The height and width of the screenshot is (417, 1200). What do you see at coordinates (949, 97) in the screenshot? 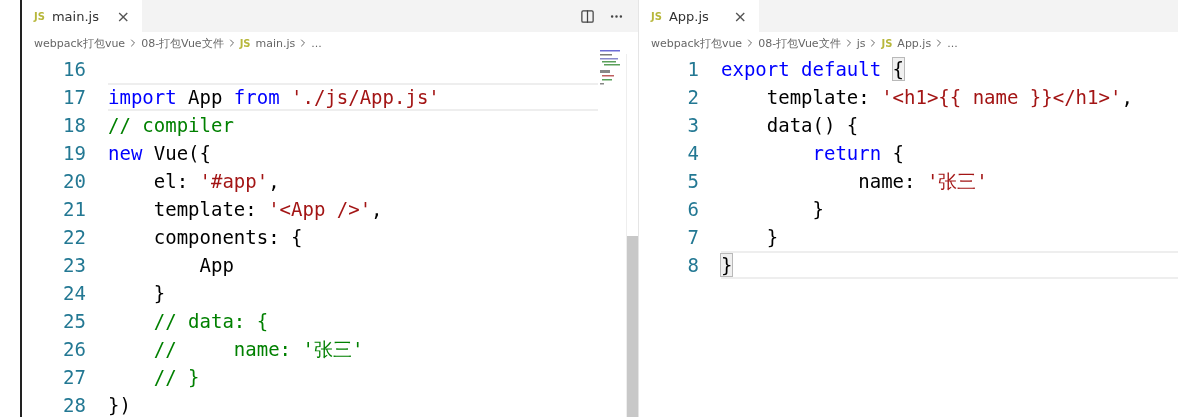
I see `code-line: template: '<h1>{{ name }}</h1>',` at bounding box center [949, 97].